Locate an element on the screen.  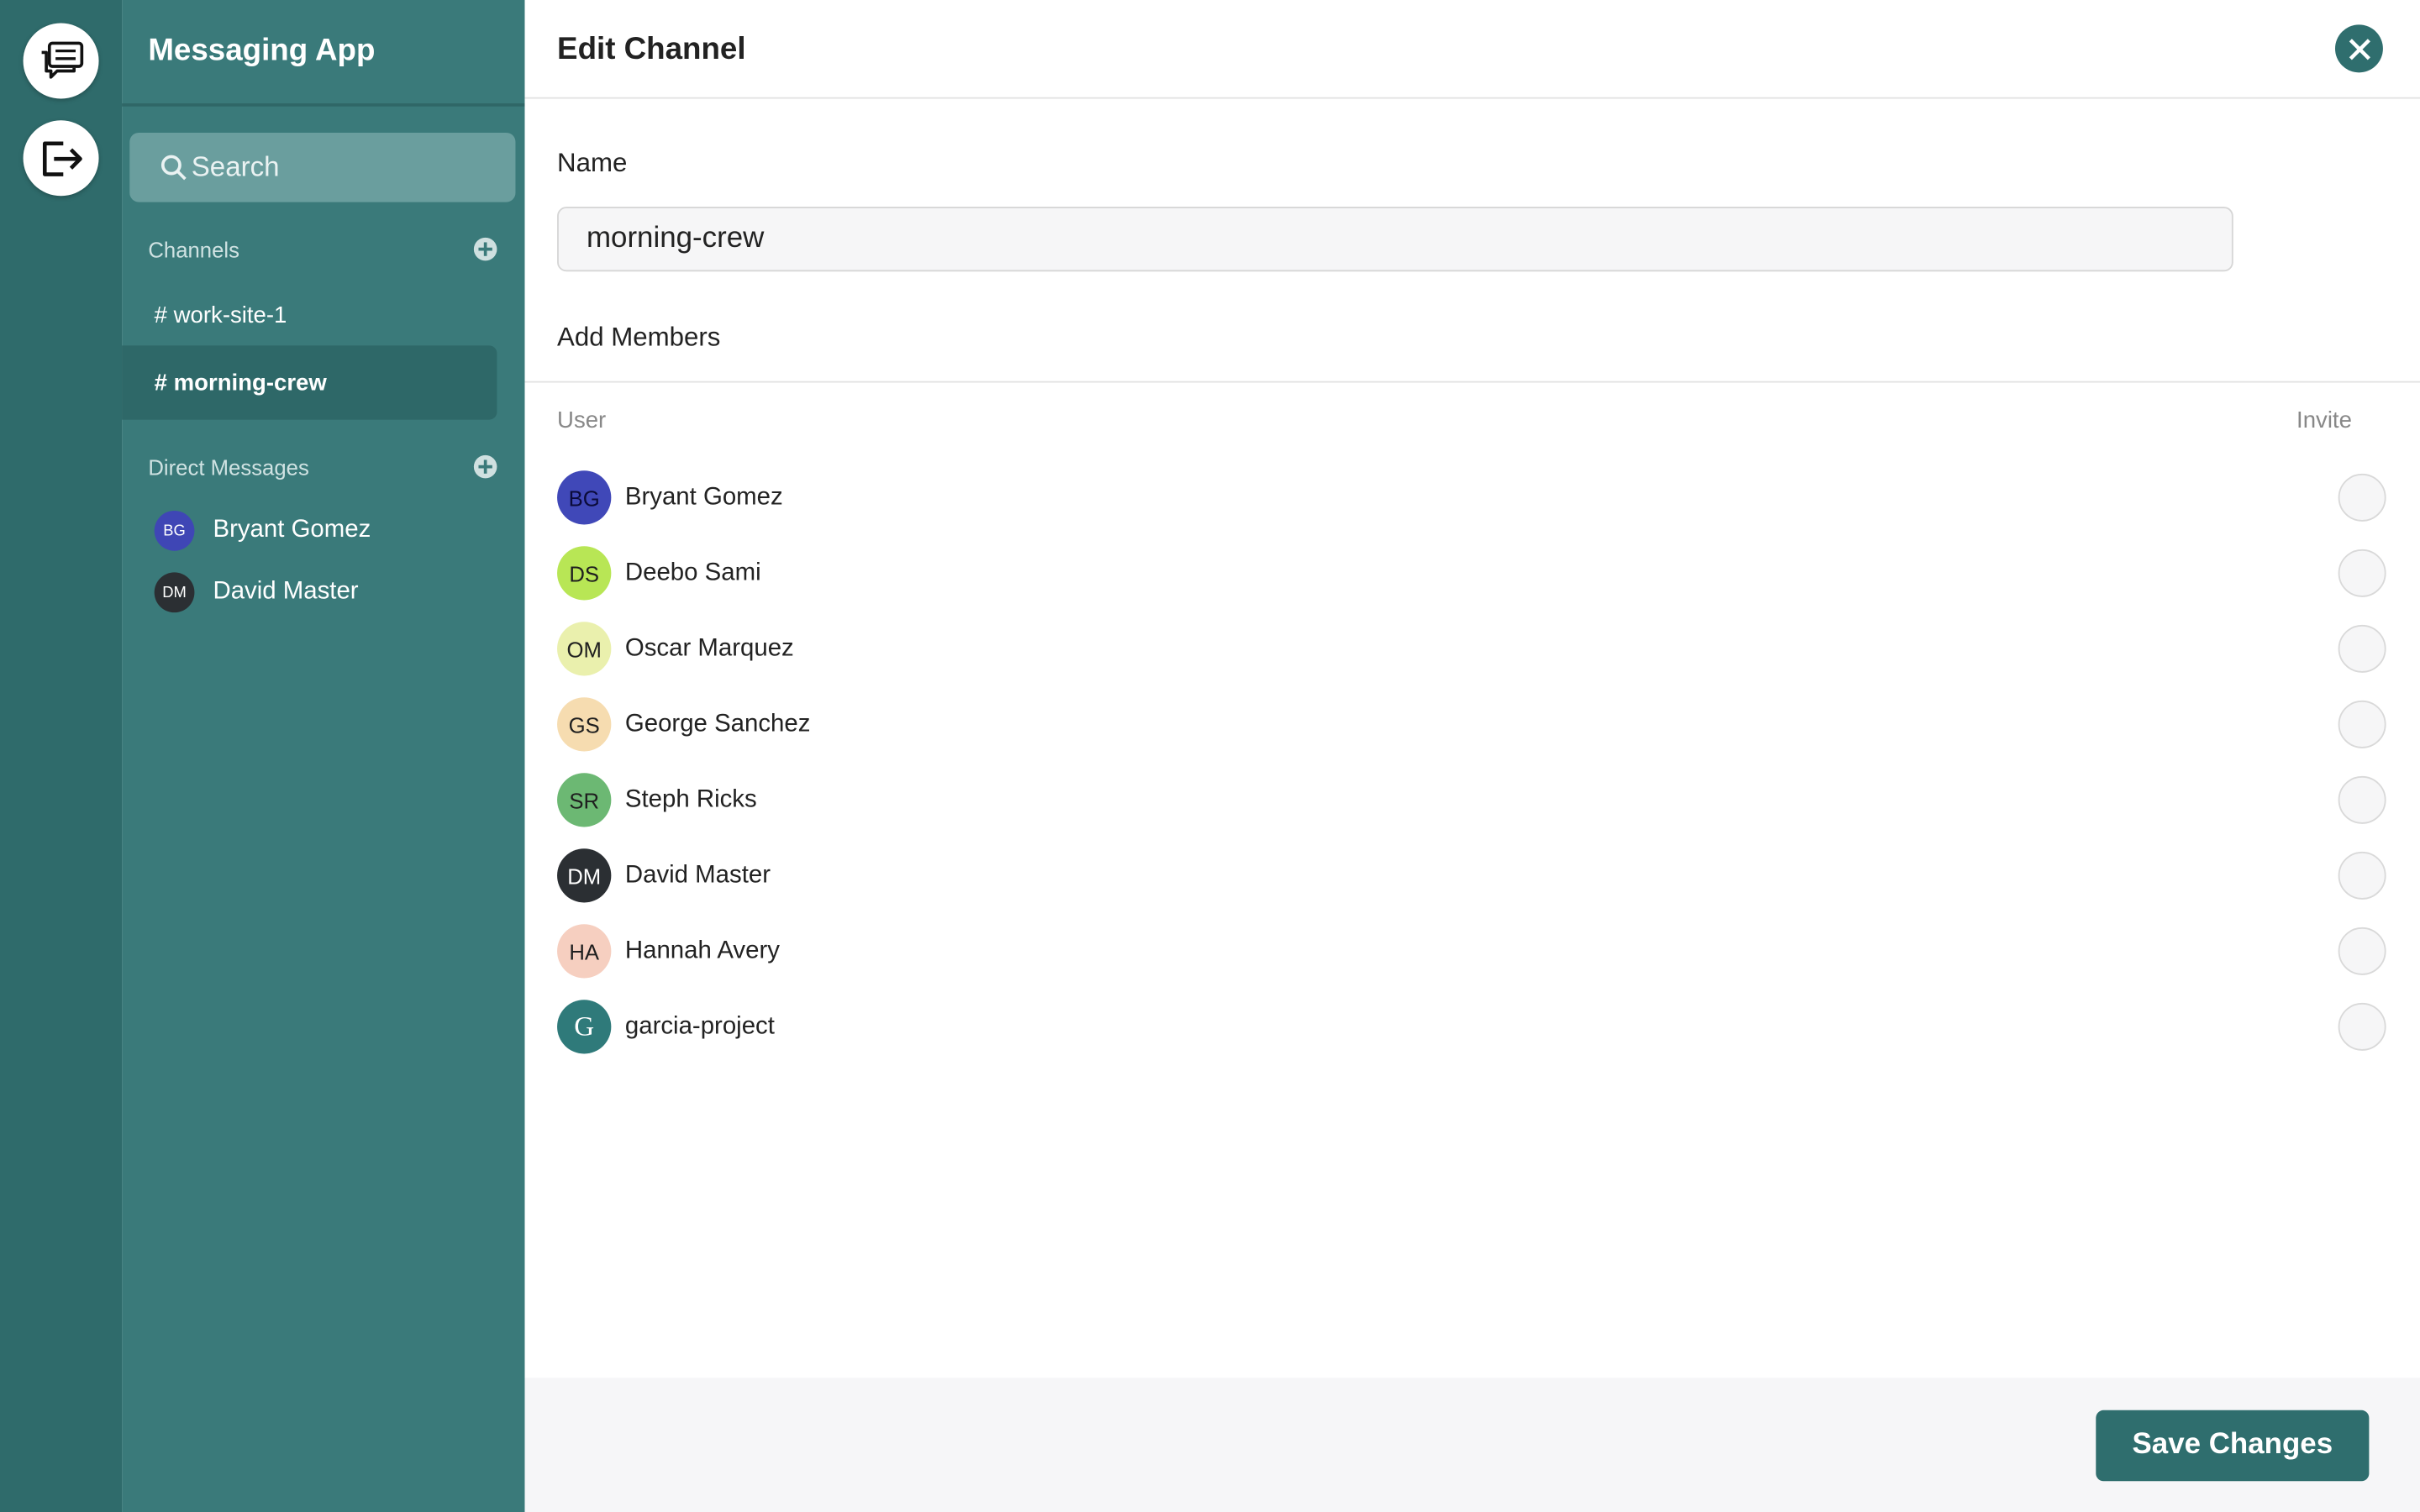
logout-button is located at coordinates (61, 158).